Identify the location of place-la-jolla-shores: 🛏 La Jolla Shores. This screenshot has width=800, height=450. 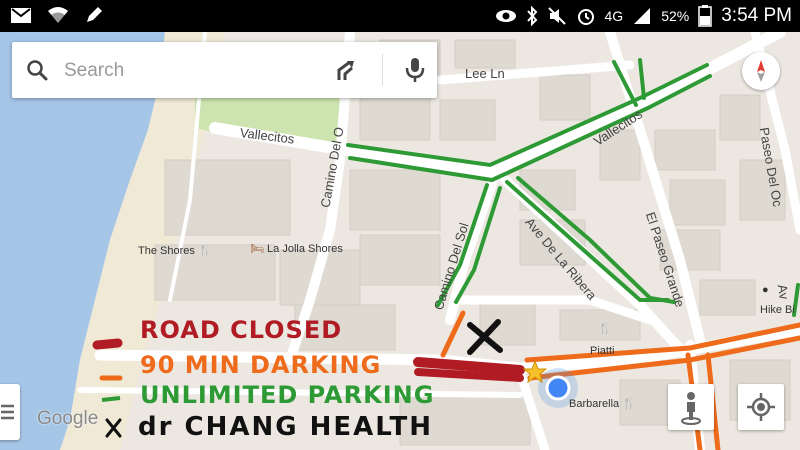
(296, 249).